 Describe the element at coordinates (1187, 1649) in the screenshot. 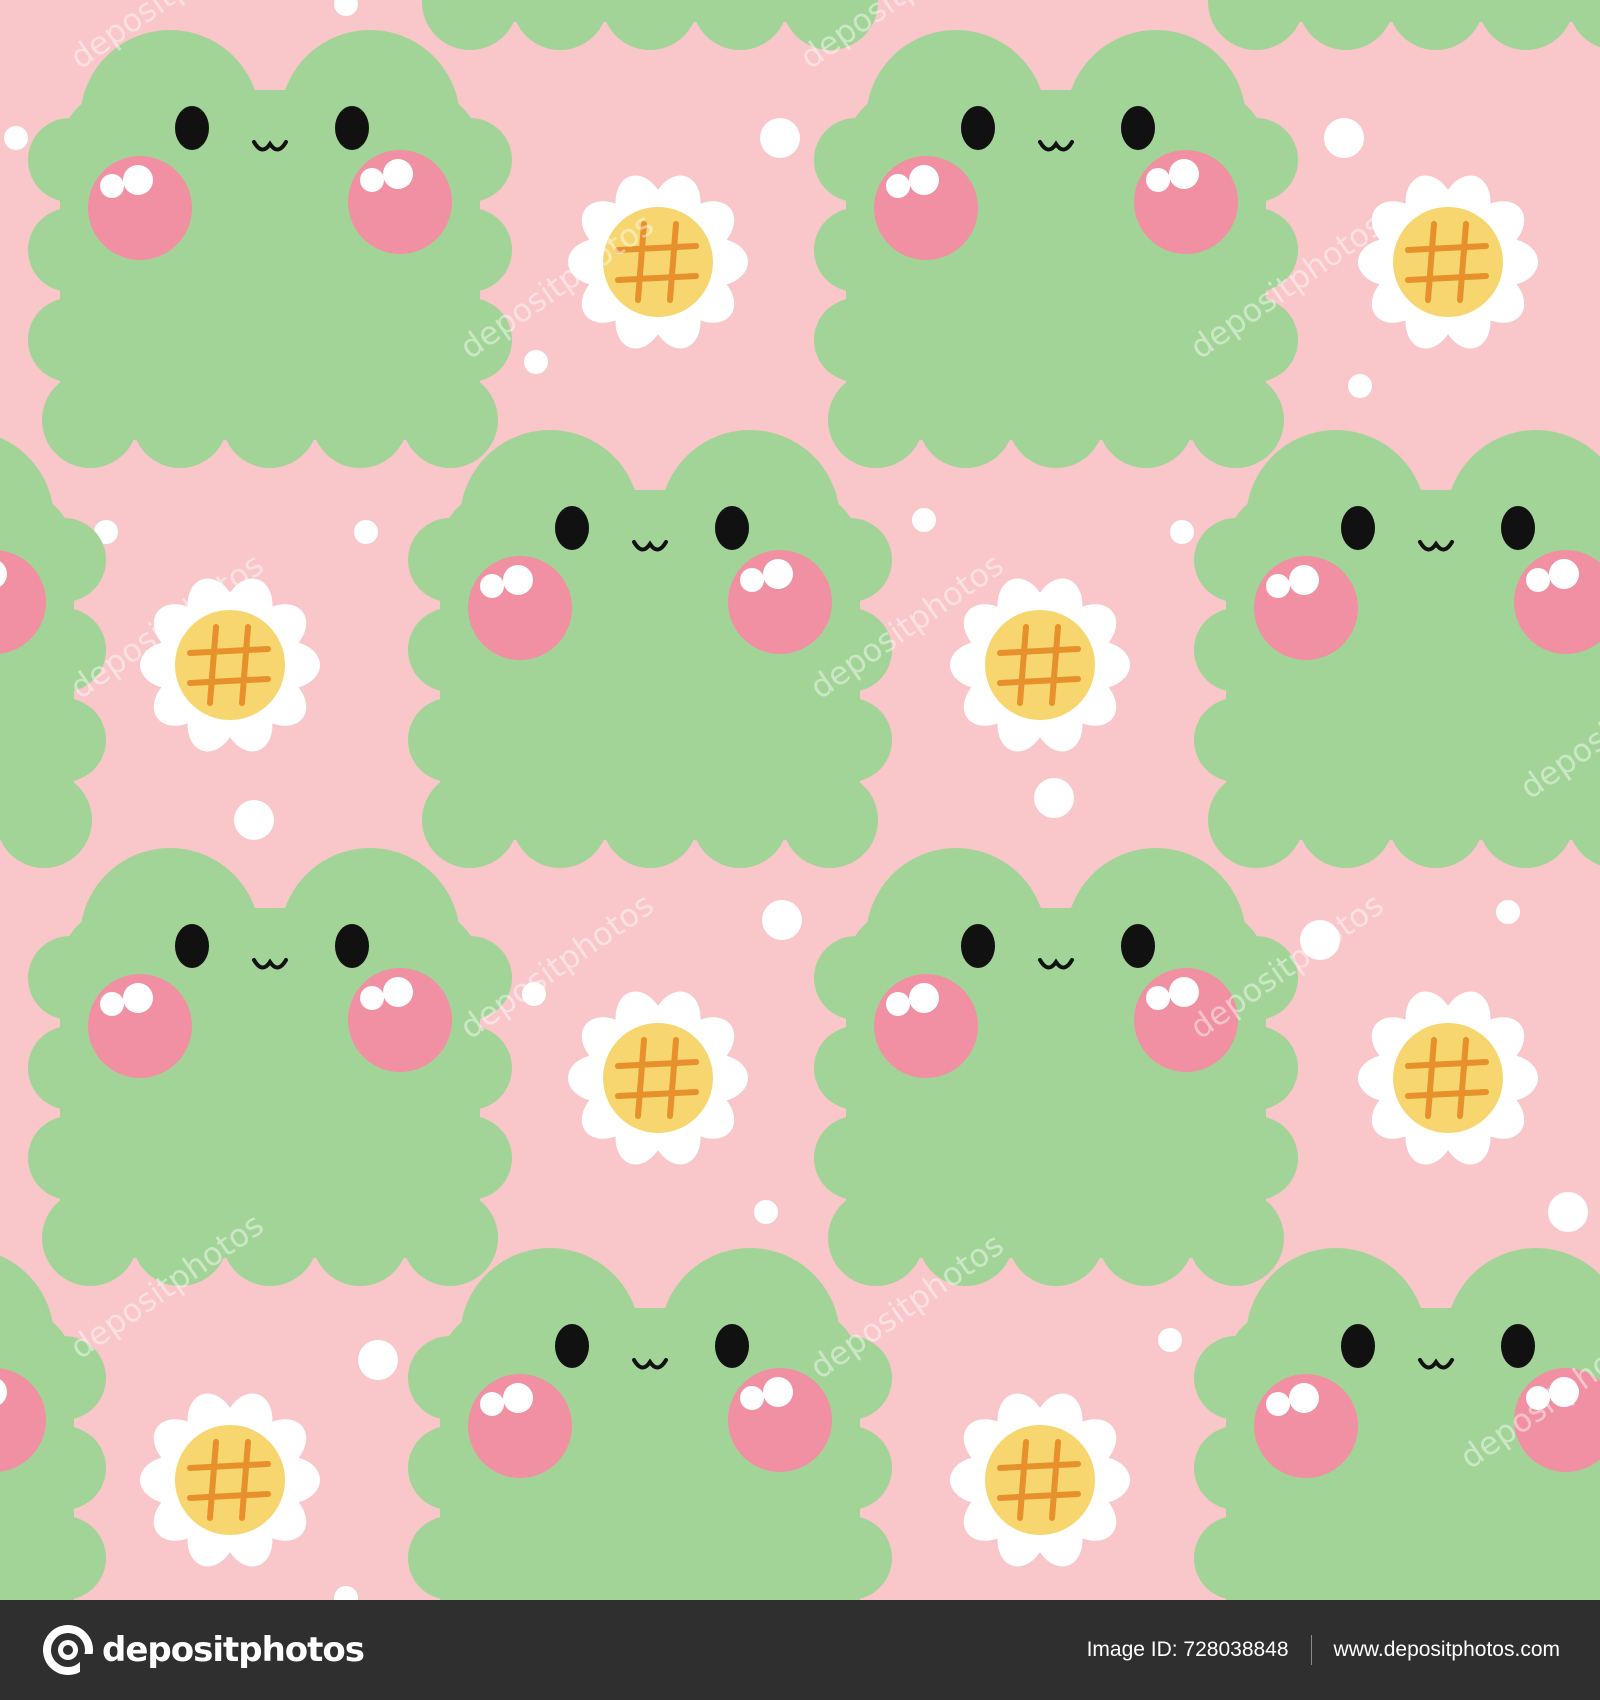

I see `image-id-label: Image ID: 728038848` at that location.